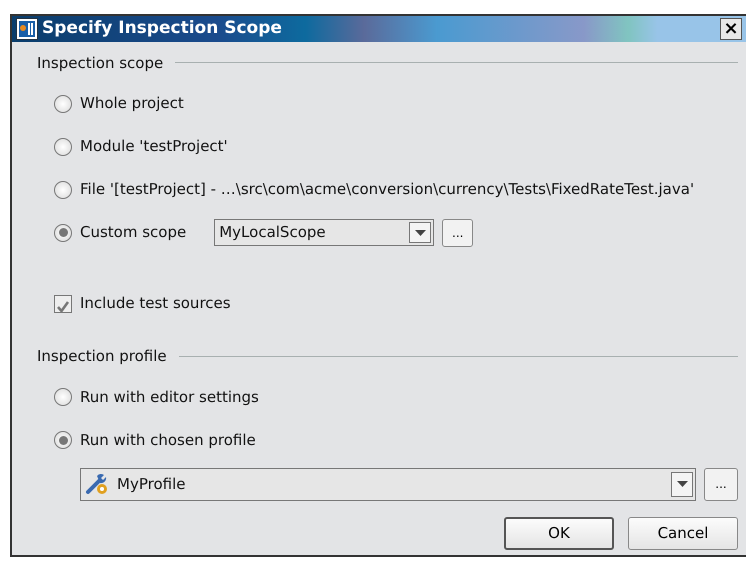 The image size is (746, 565). Describe the element at coordinates (154, 146) in the screenshot. I see `radio-label: Module 'testProject'` at that location.